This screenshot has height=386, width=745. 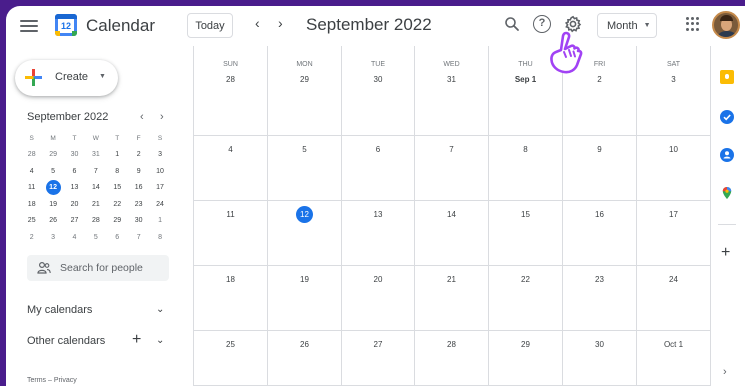 What do you see at coordinates (627, 25) in the screenshot?
I see `view-selector: Month ▼` at bounding box center [627, 25].